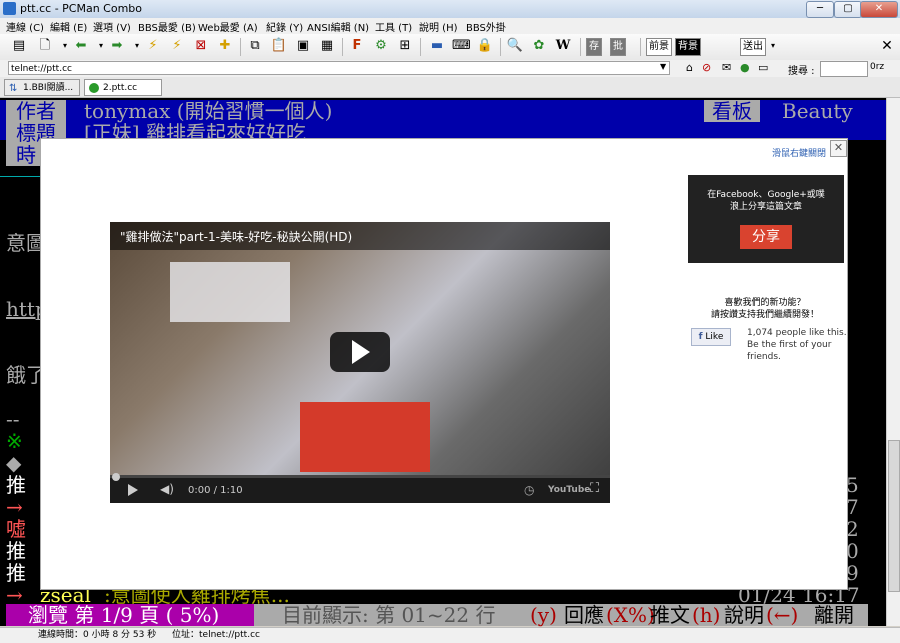 The image size is (900, 643). I want to click on save-text-button: 存, so click(594, 47).